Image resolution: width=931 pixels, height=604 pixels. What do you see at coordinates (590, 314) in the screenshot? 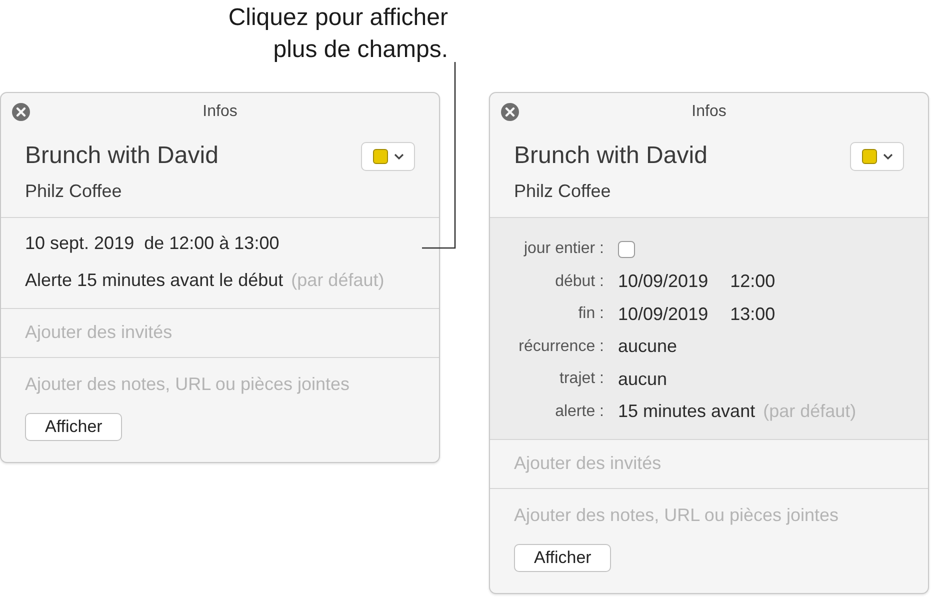
I see `field-label: fin :` at bounding box center [590, 314].